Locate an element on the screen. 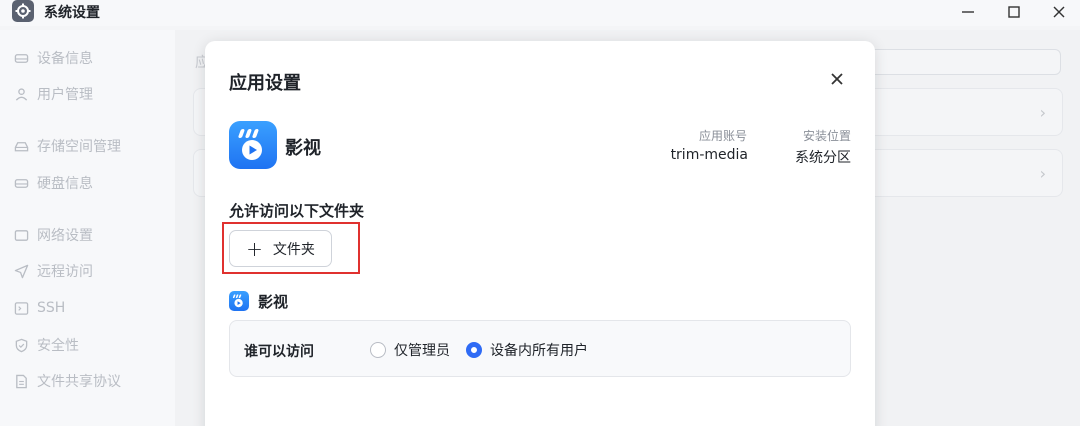 Image resolution: width=1080 pixels, height=426 pixels. drive-icon is located at coordinates (21, 58).